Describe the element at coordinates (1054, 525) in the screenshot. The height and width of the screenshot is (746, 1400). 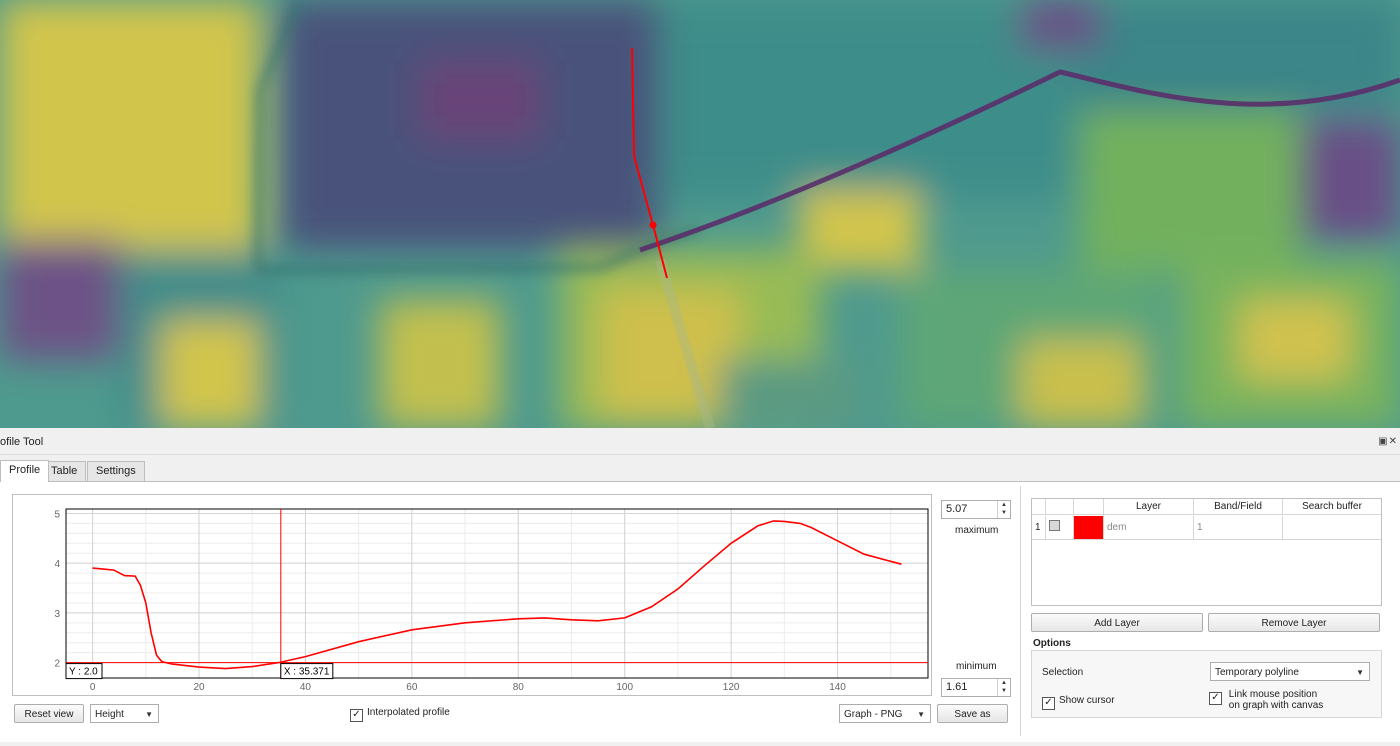
I see `checkbox-icon` at that location.